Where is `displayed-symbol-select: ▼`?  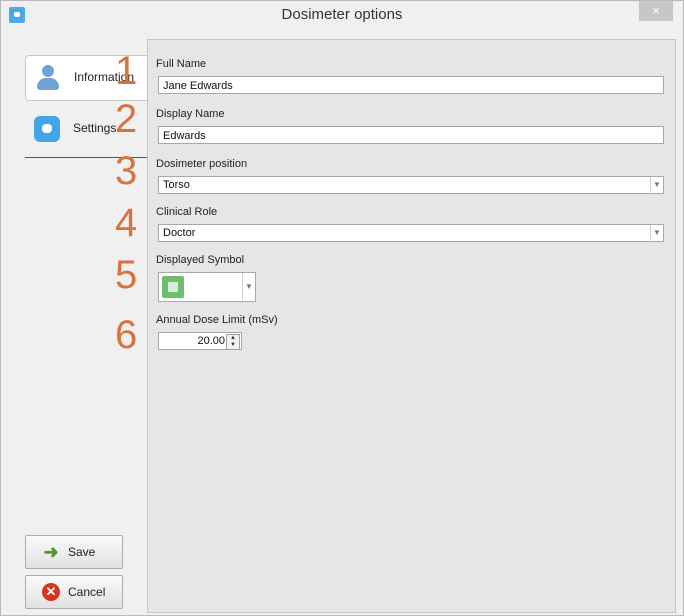 displayed-symbol-select: ▼ is located at coordinates (207, 287).